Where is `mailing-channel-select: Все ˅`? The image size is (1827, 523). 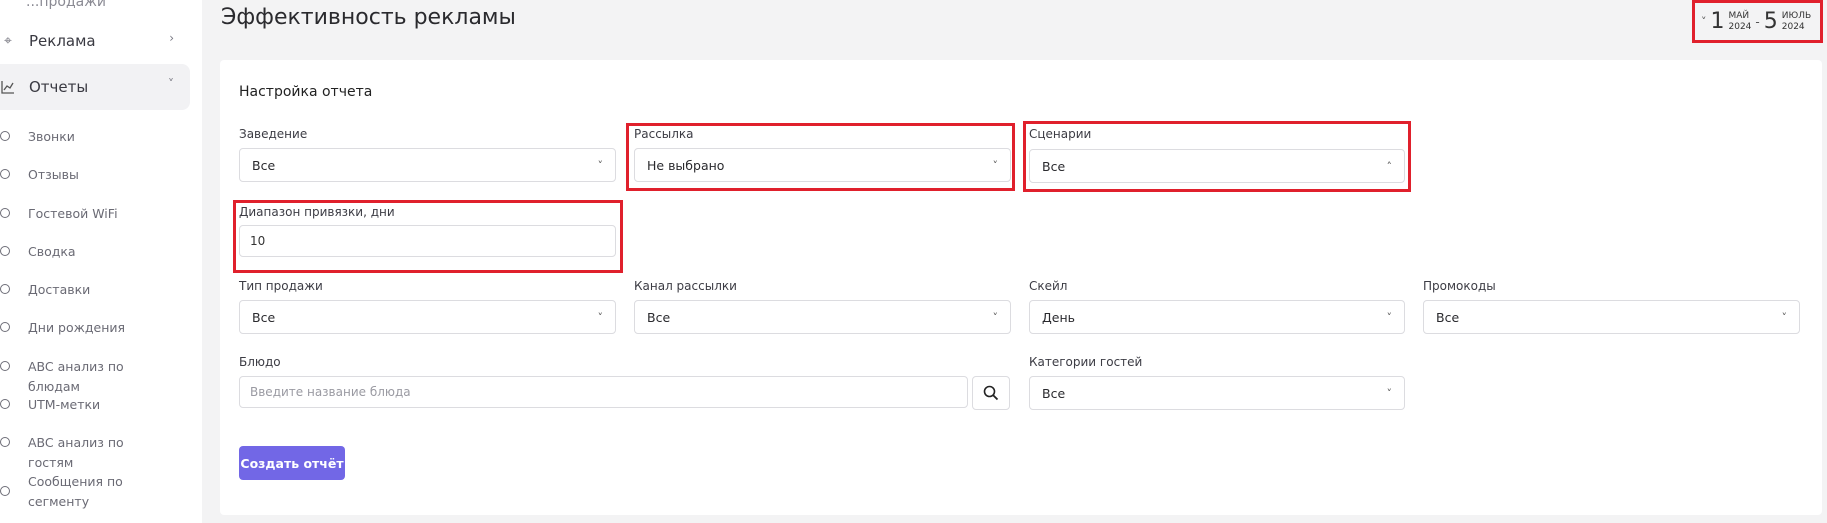 mailing-channel-select: Все ˅ is located at coordinates (822, 317).